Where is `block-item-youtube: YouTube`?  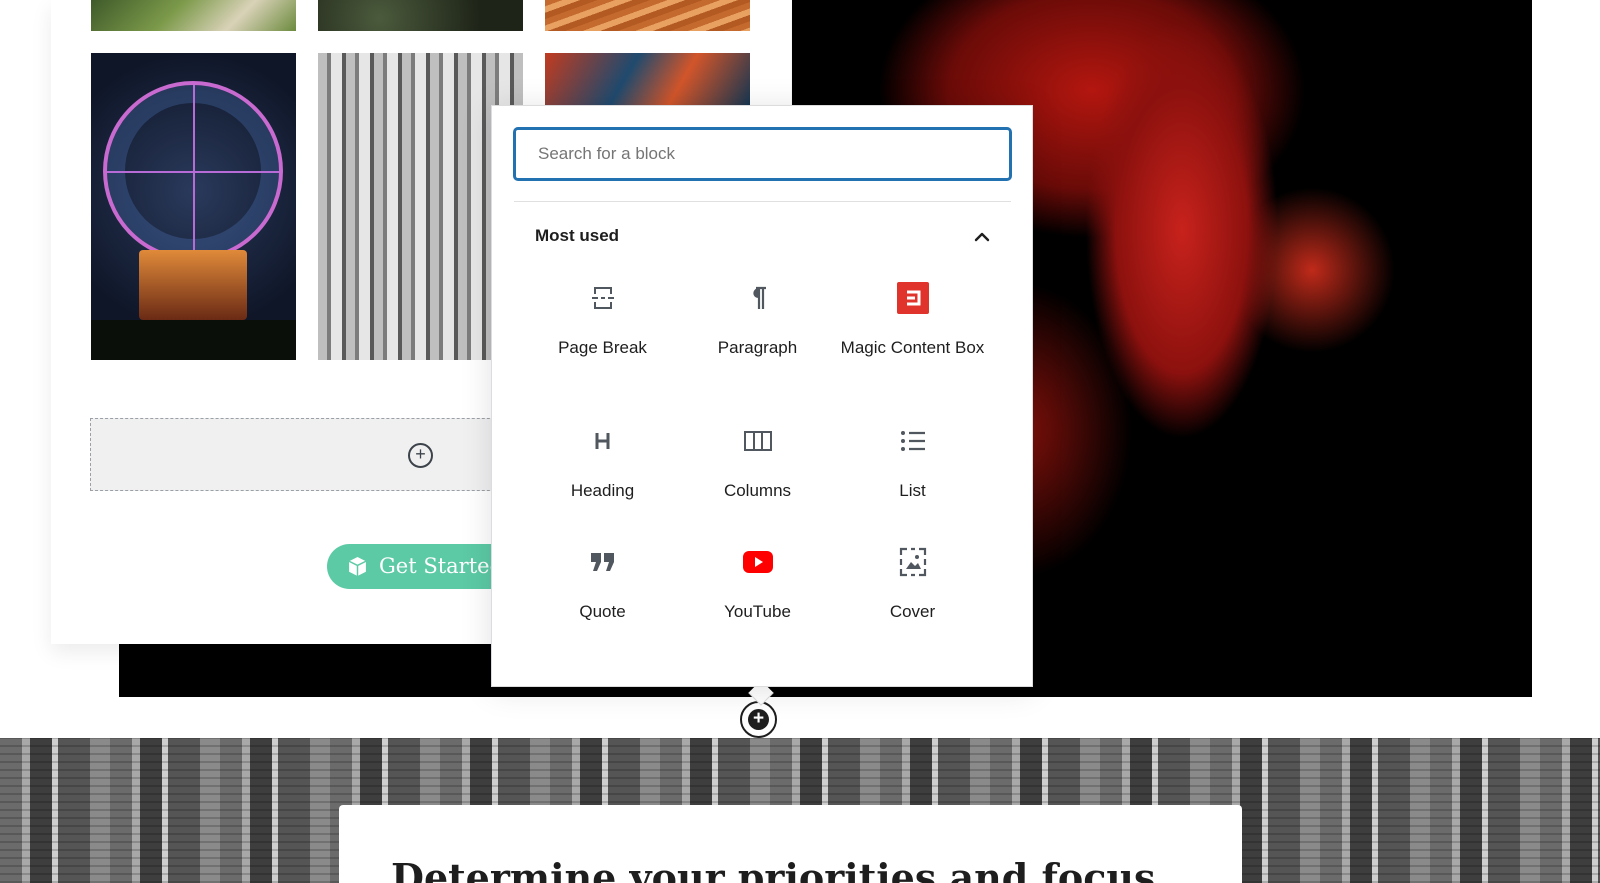 block-item-youtube: YouTube is located at coordinates (757, 593).